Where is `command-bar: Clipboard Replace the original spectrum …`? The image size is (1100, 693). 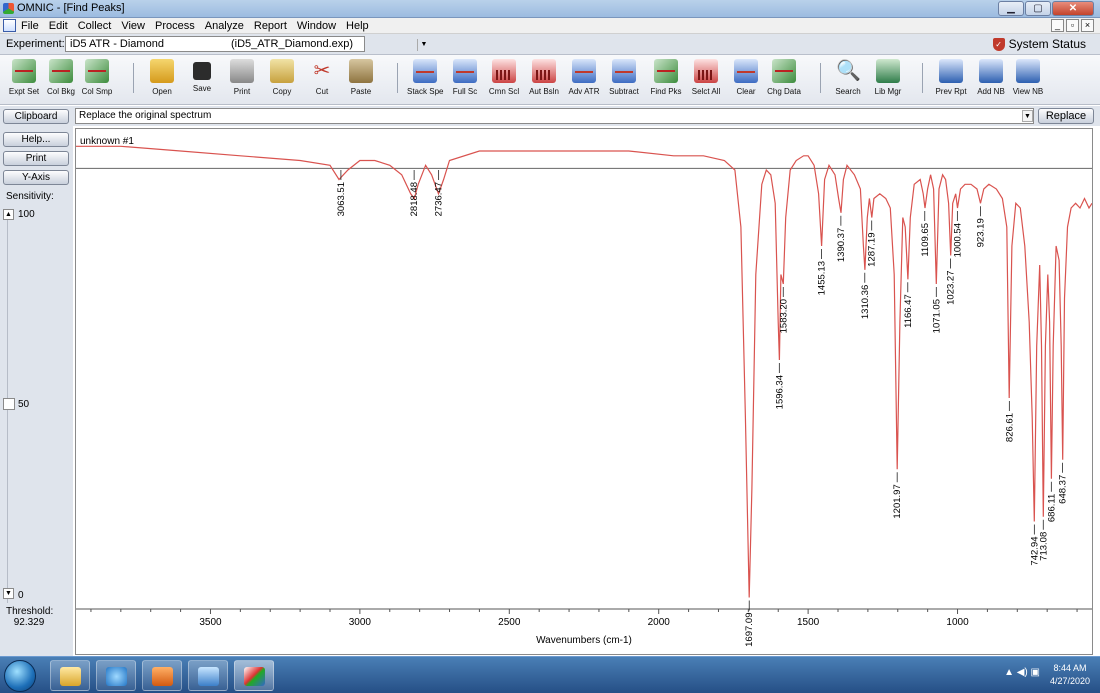 command-bar: Clipboard Replace the original spectrum … is located at coordinates (550, 116).